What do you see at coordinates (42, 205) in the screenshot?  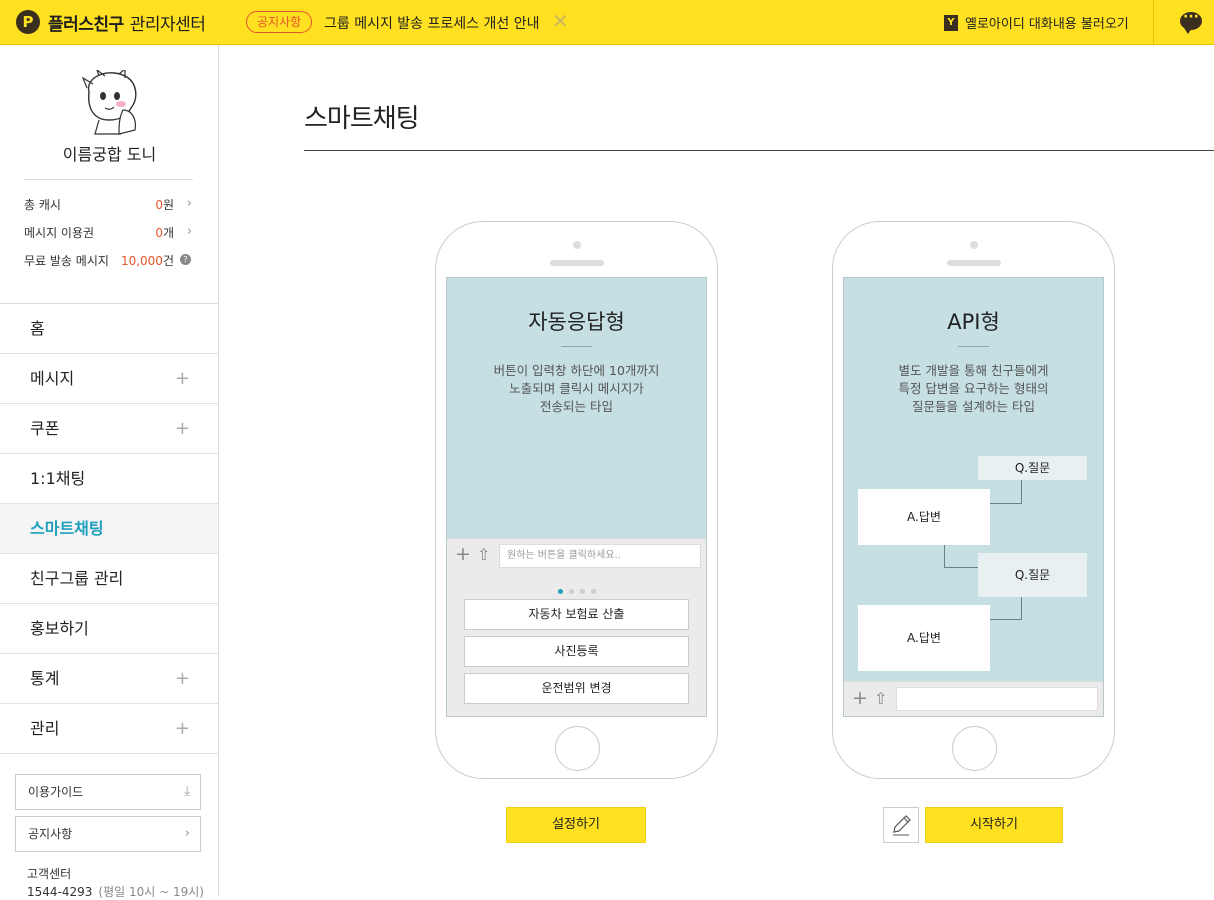 I see `stat-label: 총 캐시` at bounding box center [42, 205].